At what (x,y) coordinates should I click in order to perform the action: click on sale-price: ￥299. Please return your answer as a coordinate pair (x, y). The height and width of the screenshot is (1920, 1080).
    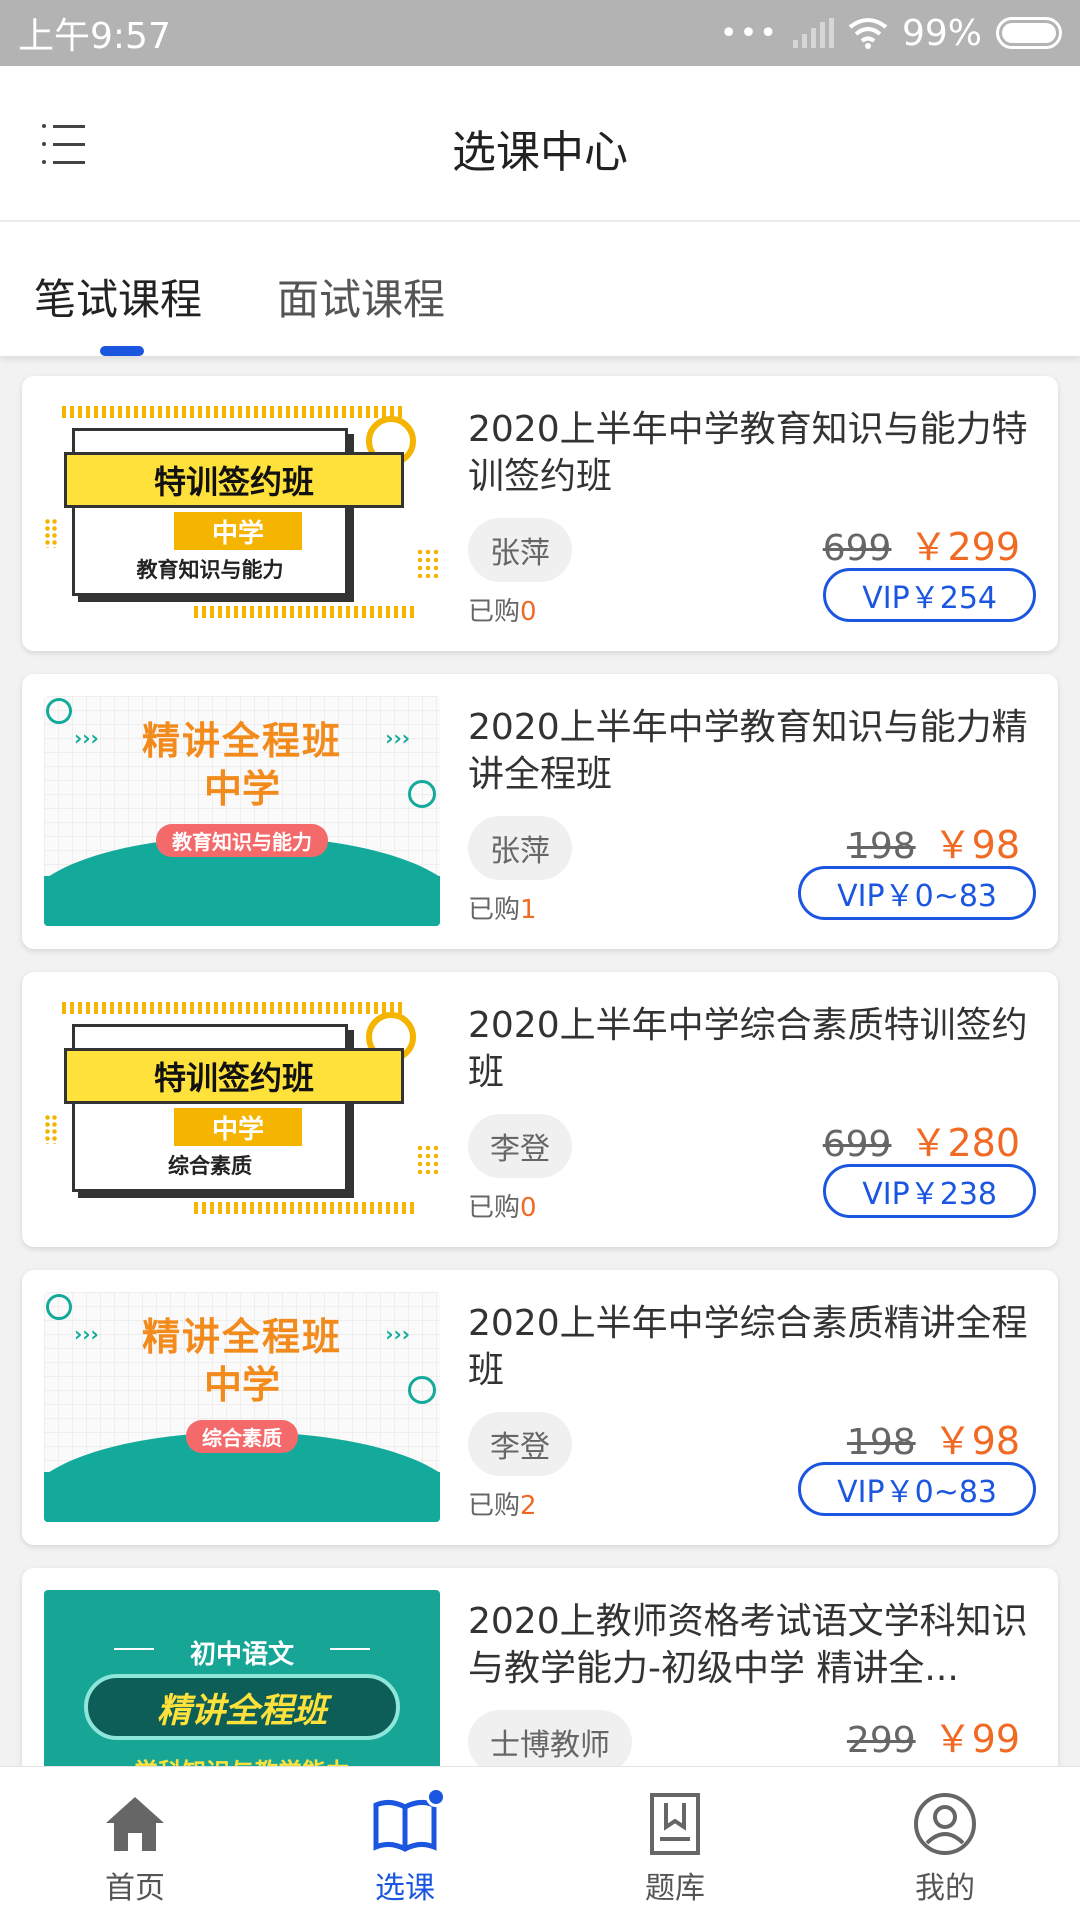
    Looking at the image, I should click on (964, 547).